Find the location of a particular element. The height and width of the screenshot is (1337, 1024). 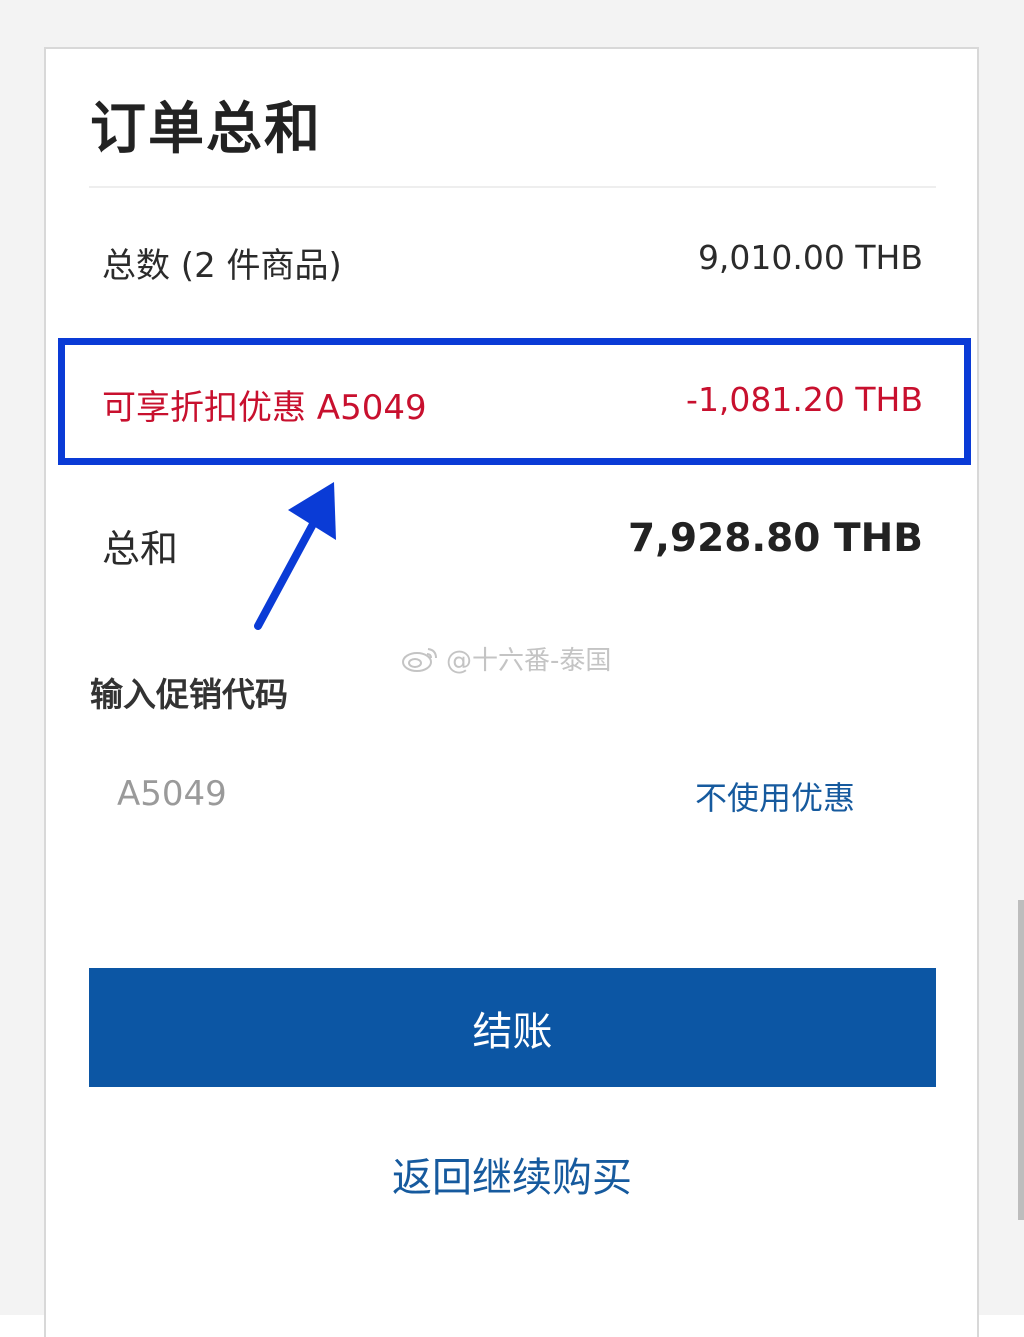

promo-code-area is located at coordinates (512, 825).